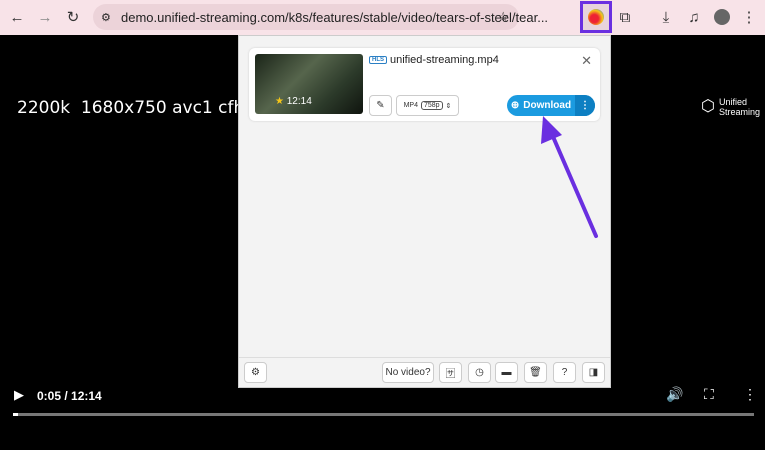 This screenshot has height=450, width=765. Describe the element at coordinates (569, 177) in the screenshot. I see `annotation-arrow` at that location.